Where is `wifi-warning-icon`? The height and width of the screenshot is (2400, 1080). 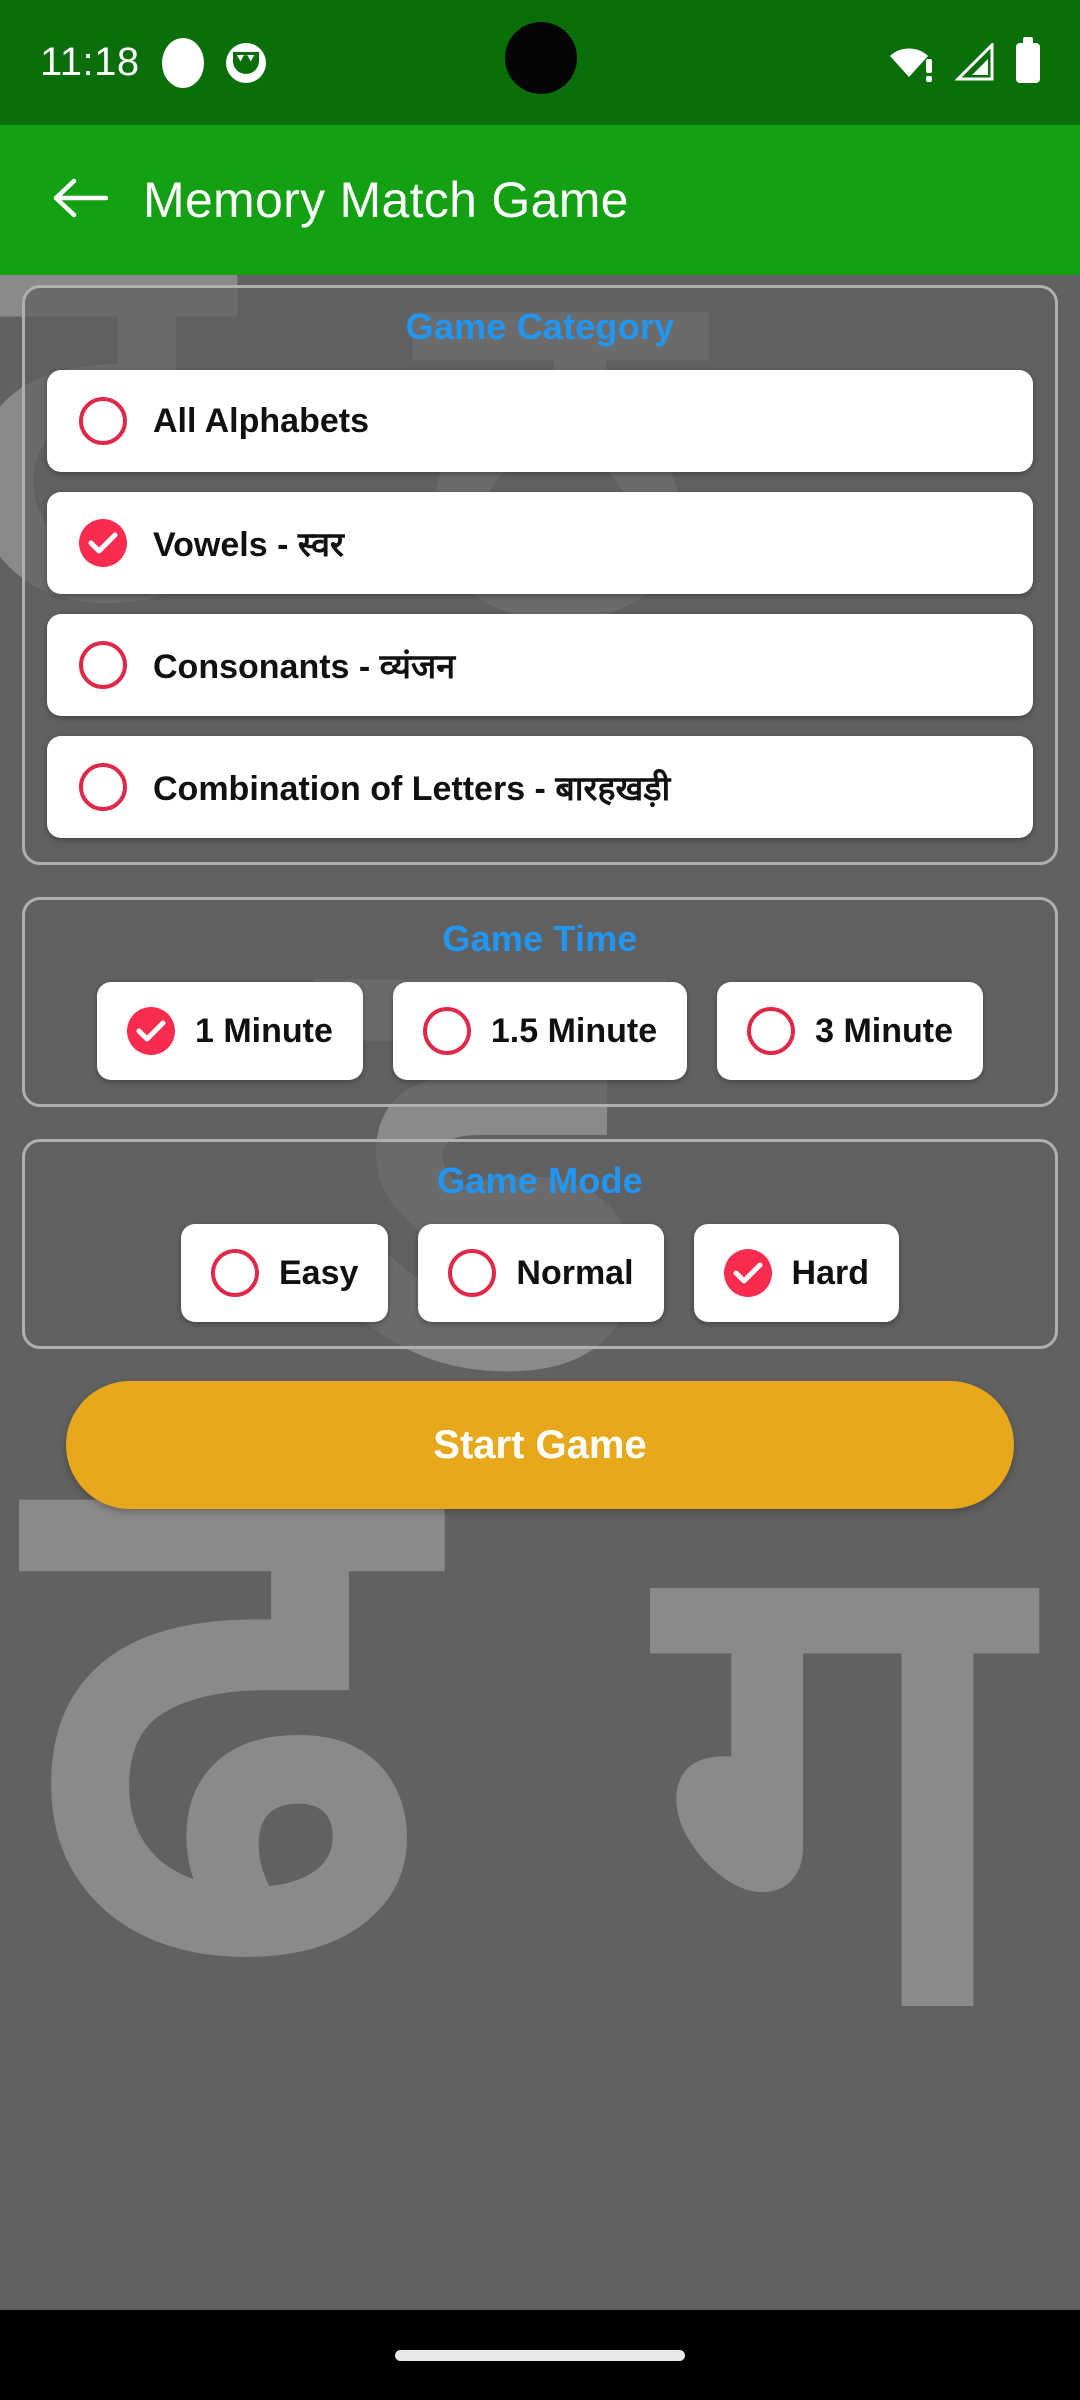
wifi-warning-icon is located at coordinates (912, 63).